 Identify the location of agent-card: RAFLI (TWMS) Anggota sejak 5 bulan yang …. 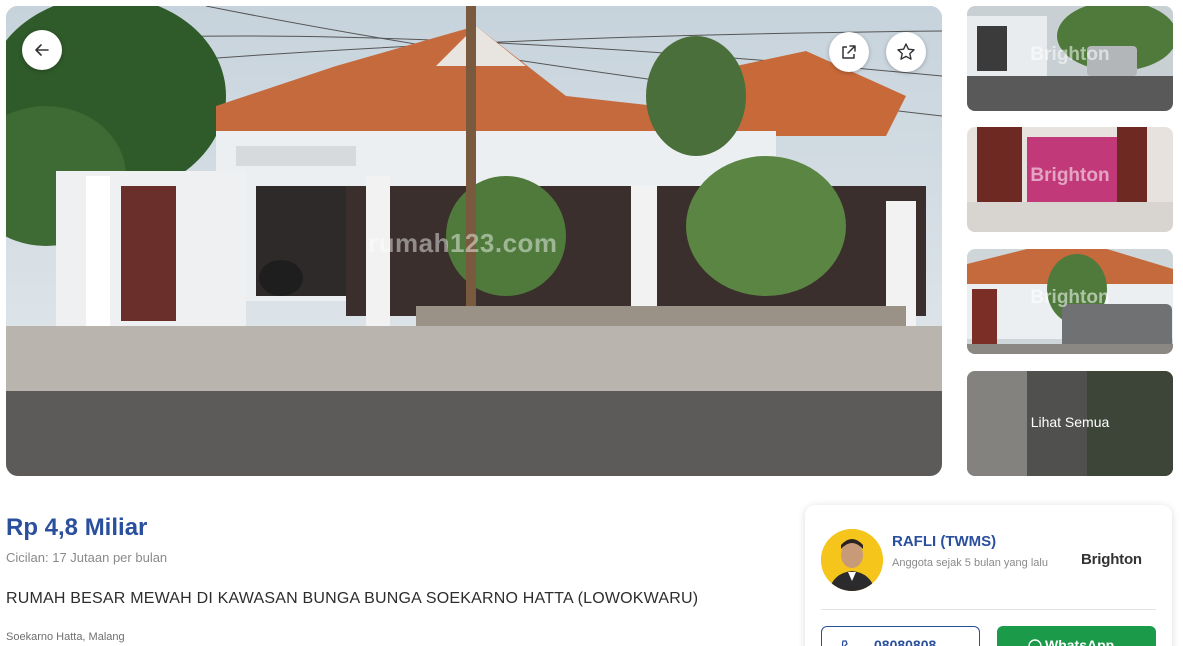
(988, 575).